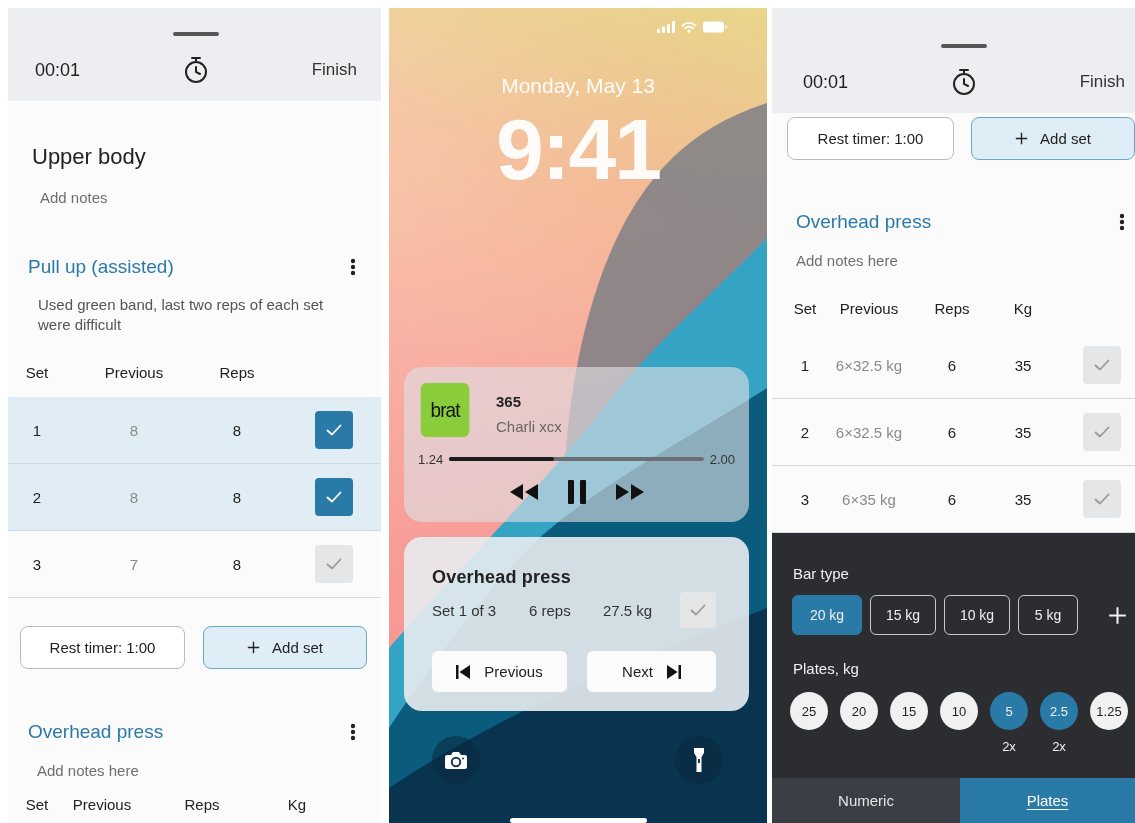 This screenshot has width=1135, height=823. What do you see at coordinates (689, 27) in the screenshot?
I see `wifi-icon` at bounding box center [689, 27].